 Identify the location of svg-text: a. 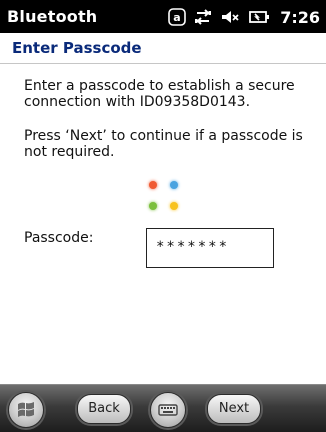
(176, 17).